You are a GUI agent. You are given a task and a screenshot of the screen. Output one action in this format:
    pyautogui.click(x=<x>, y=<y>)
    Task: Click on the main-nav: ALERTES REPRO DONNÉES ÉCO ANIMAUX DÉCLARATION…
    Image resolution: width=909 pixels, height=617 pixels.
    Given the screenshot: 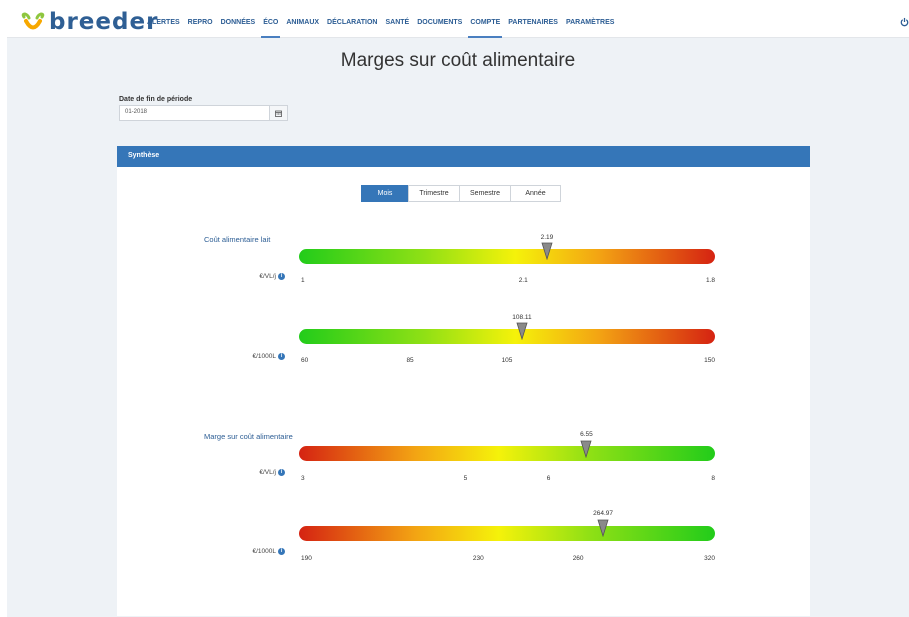 What is the action you would take?
    pyautogui.click(x=380, y=22)
    